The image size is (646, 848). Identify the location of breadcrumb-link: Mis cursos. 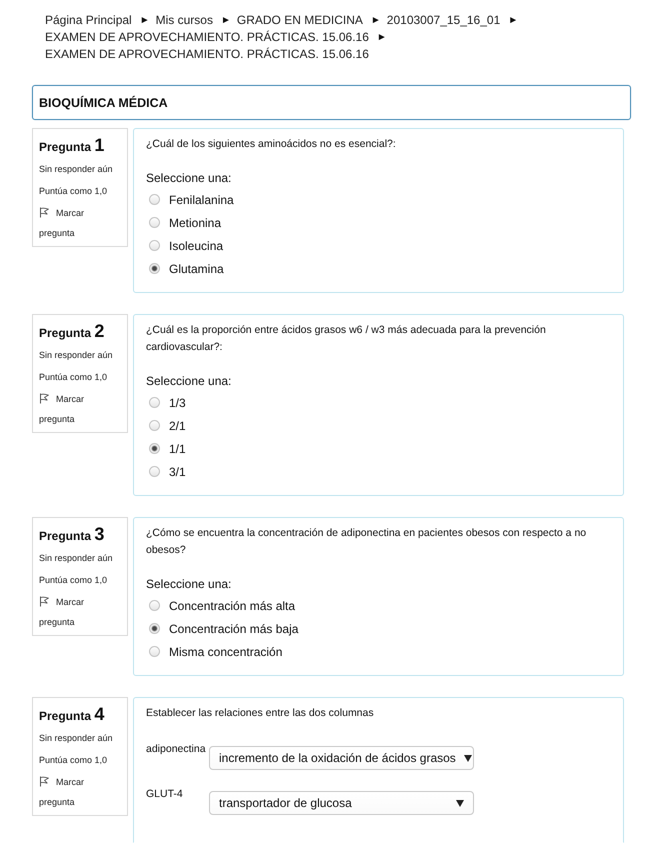
(184, 20).